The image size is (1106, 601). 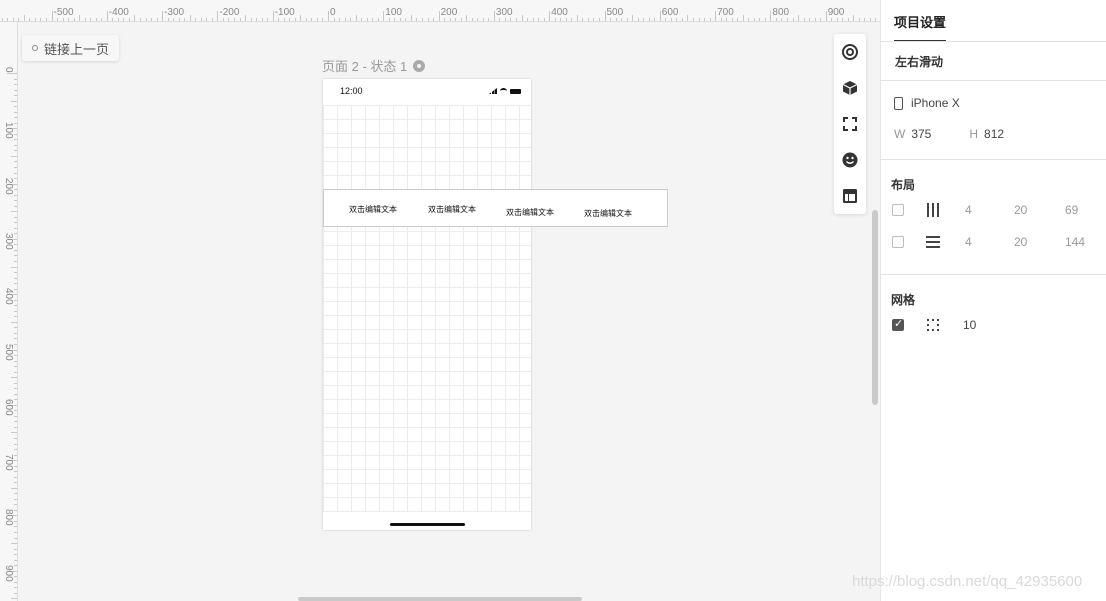 I want to click on phone-artboard: 12:00, so click(x=427, y=304).